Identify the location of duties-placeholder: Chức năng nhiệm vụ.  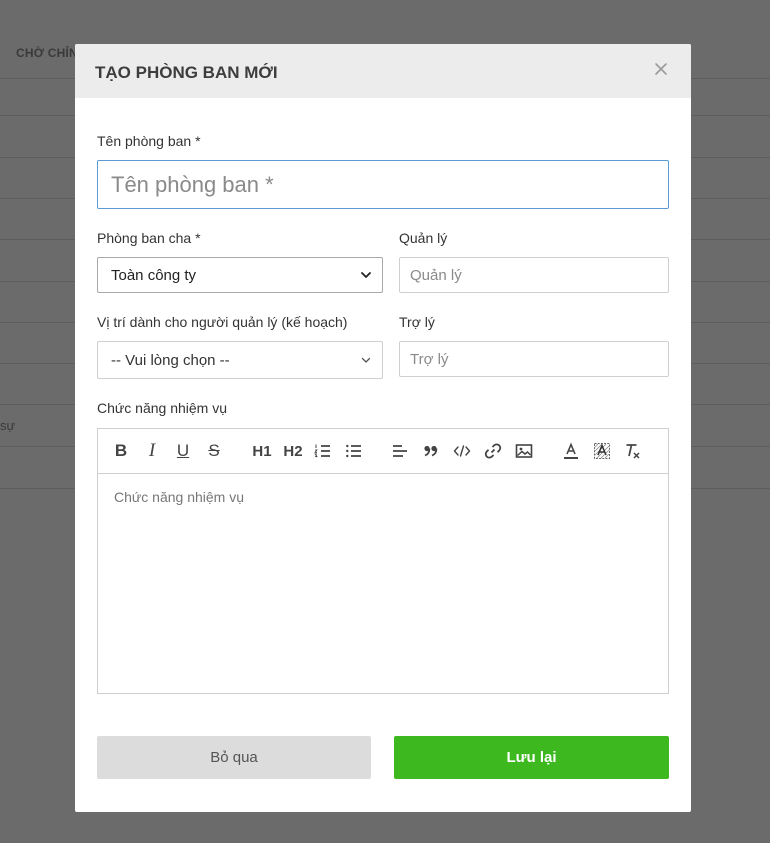
(179, 497).